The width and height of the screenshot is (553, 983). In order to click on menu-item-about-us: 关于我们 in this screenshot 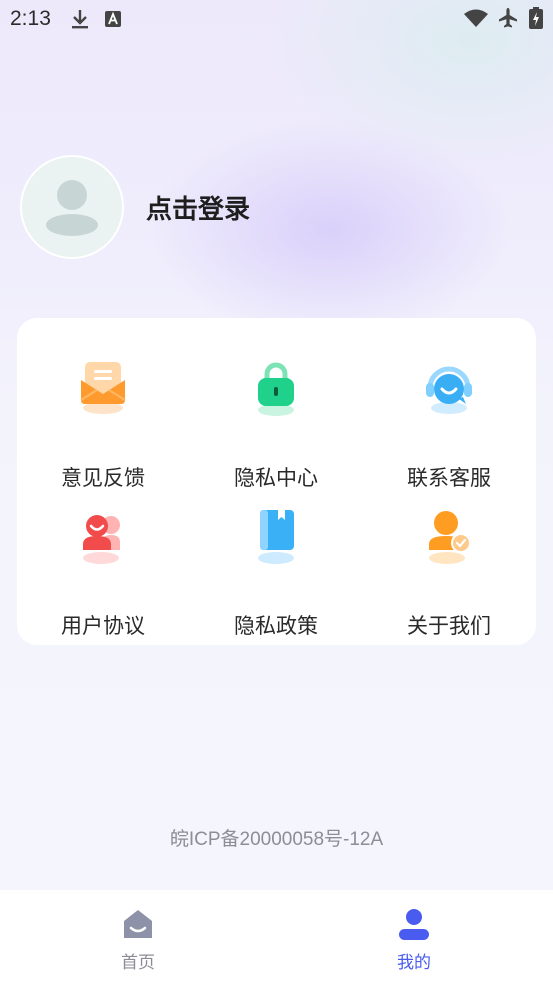, I will do `click(449, 576)`.